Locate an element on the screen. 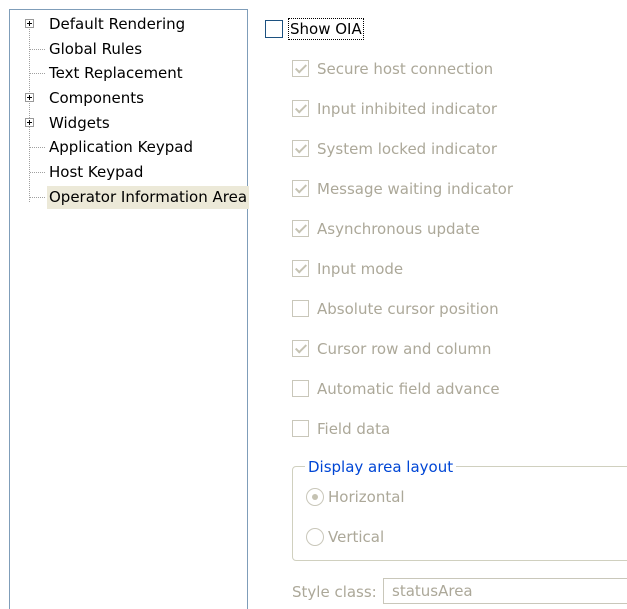 Image resolution: width=627 pixels, height=609 pixels. tree-item-default-rendering: Default Rendering is located at coordinates (128, 24).